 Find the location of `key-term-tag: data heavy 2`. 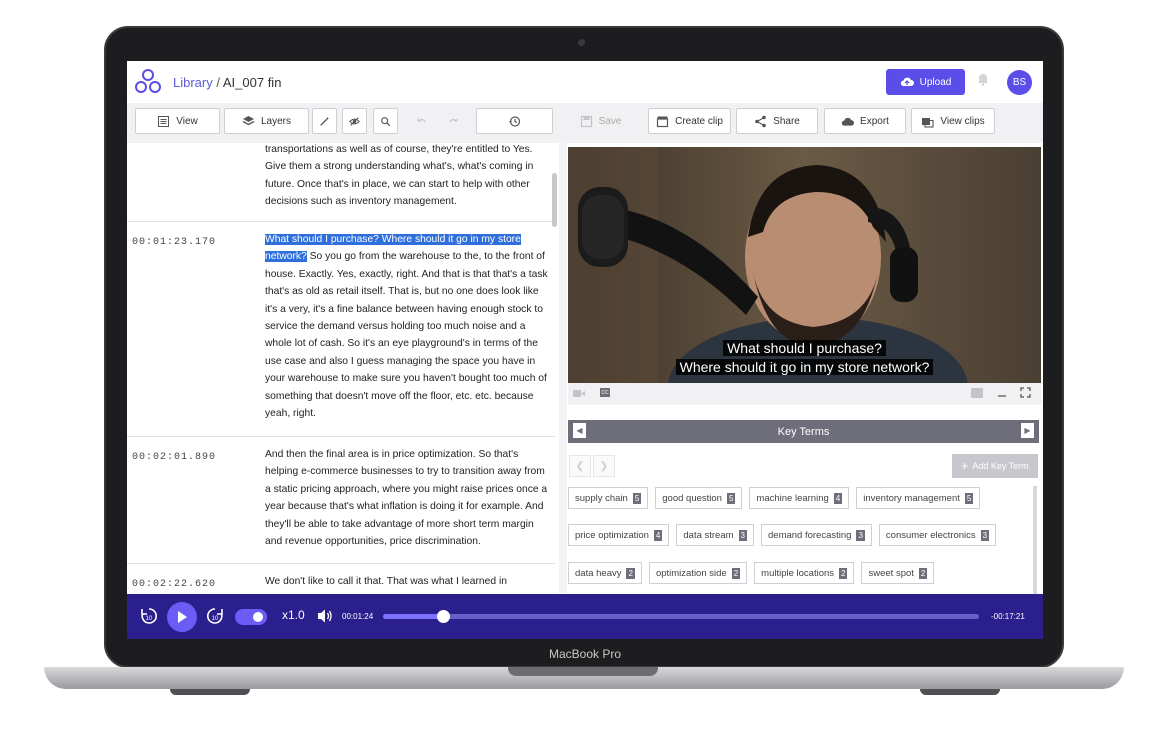

key-term-tag: data heavy 2 is located at coordinates (605, 573).